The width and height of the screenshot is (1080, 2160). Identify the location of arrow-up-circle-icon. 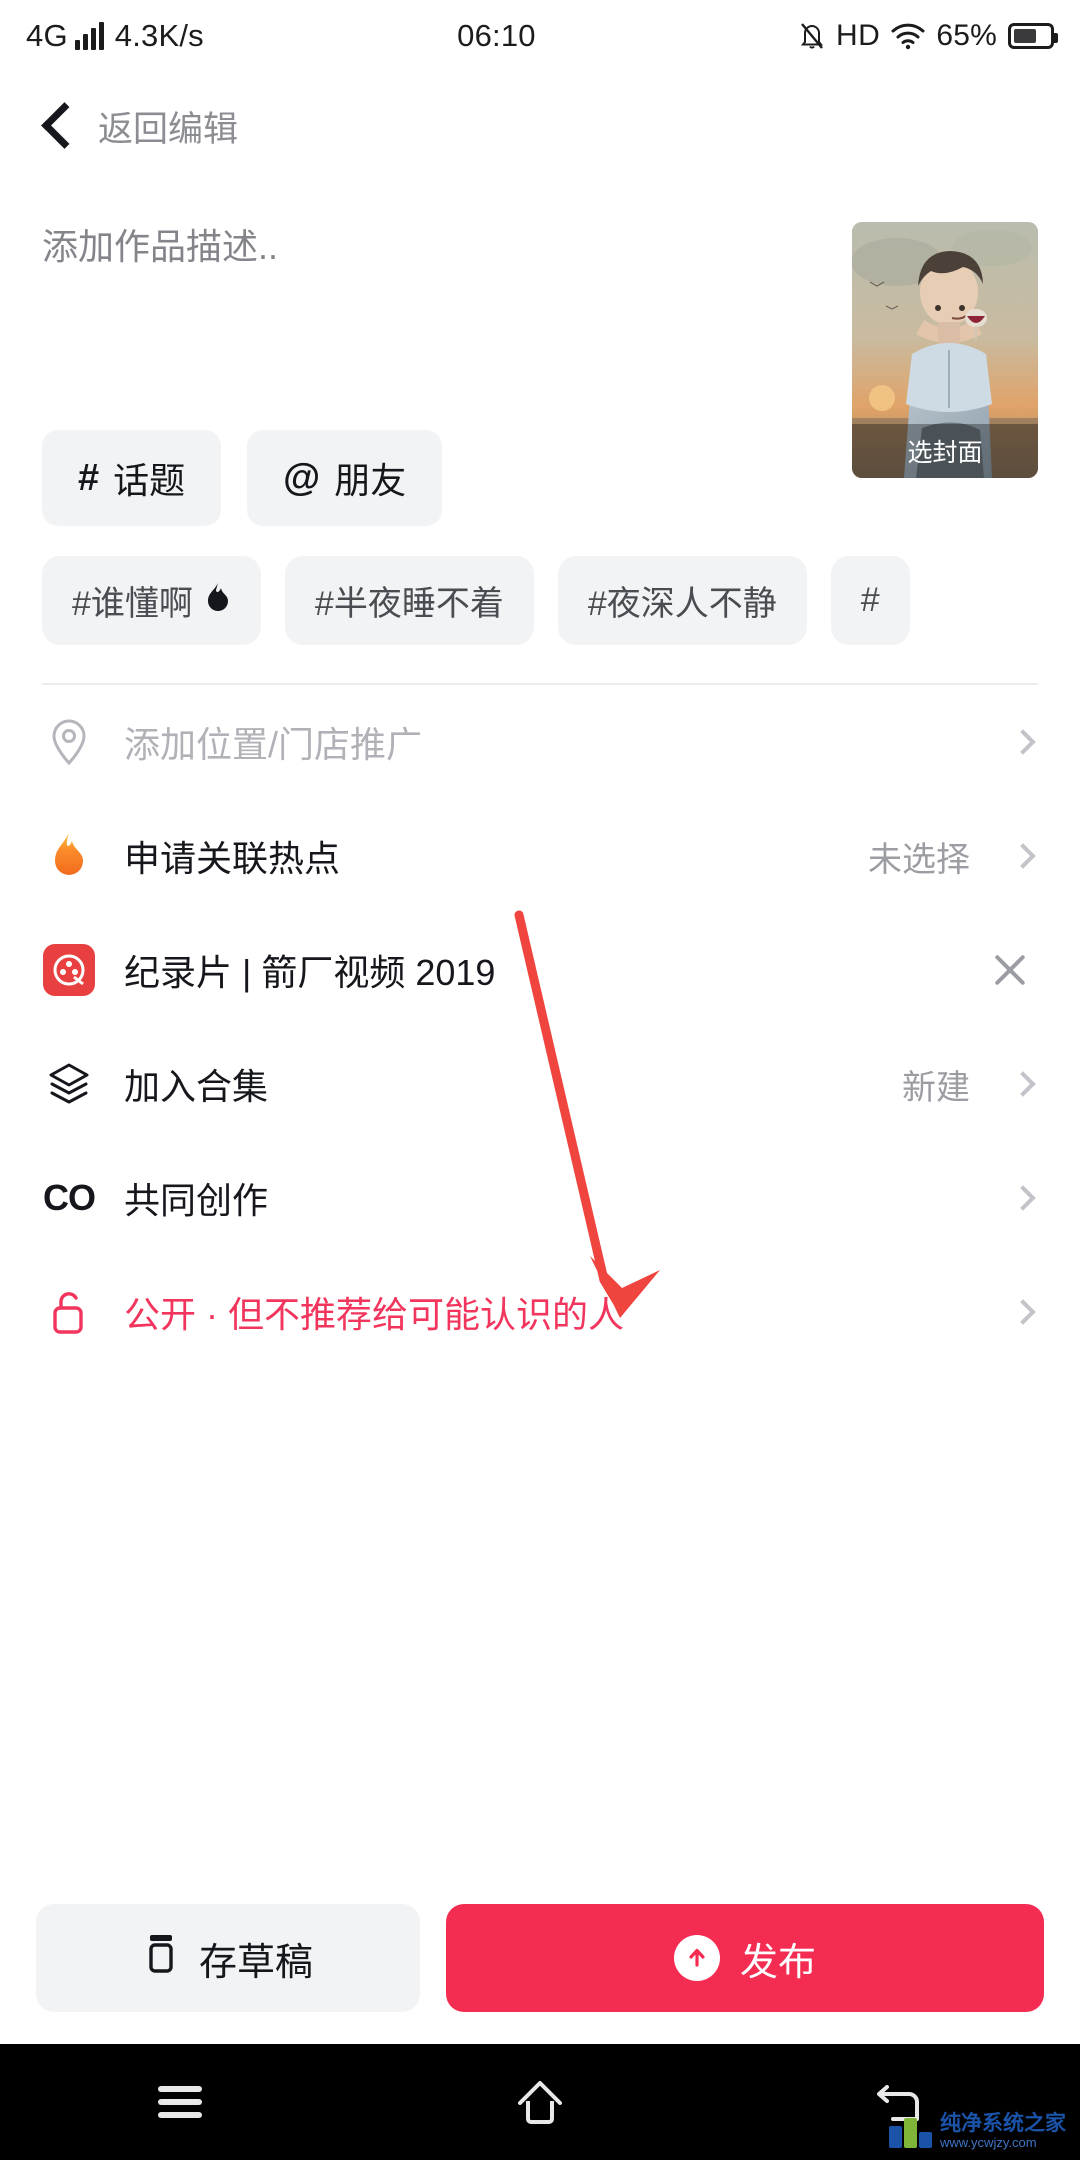
(696, 1958).